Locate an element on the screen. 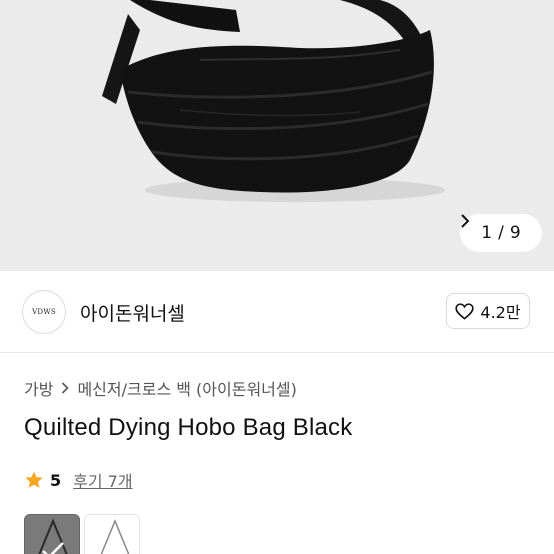 The height and width of the screenshot is (554, 554). color-options is located at coordinates (82, 534).